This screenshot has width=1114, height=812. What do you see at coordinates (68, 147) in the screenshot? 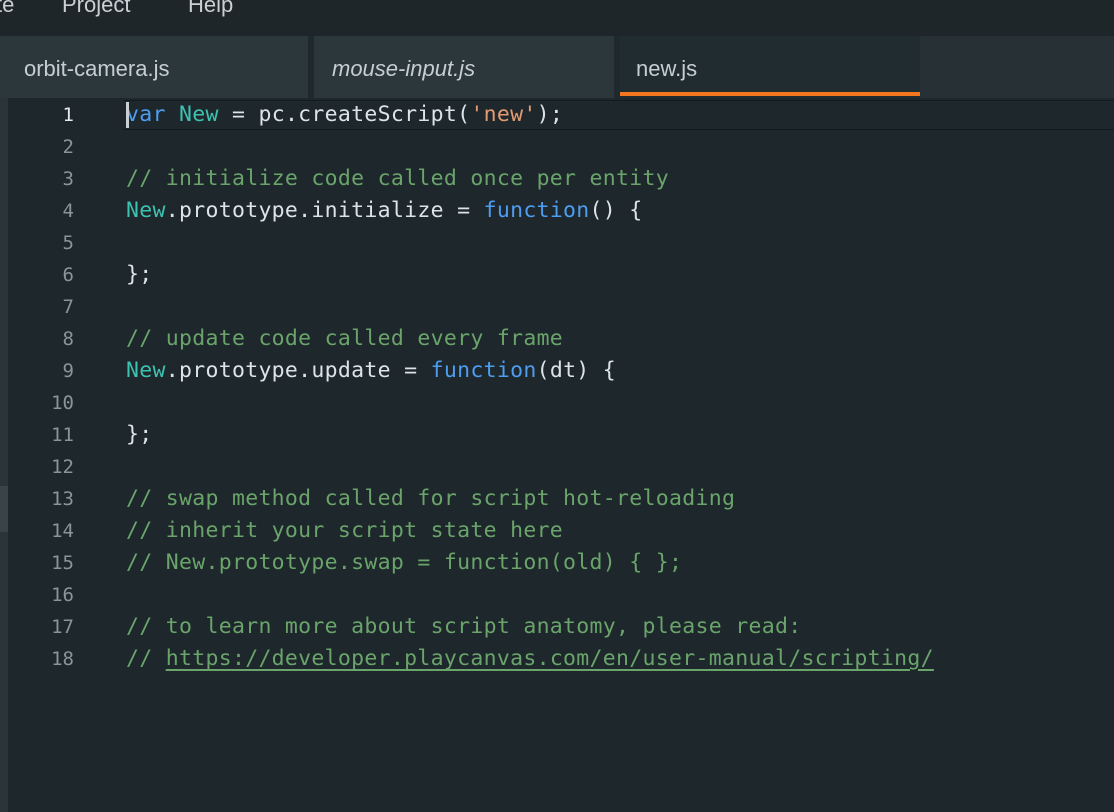
I see `line-number: 2` at bounding box center [68, 147].